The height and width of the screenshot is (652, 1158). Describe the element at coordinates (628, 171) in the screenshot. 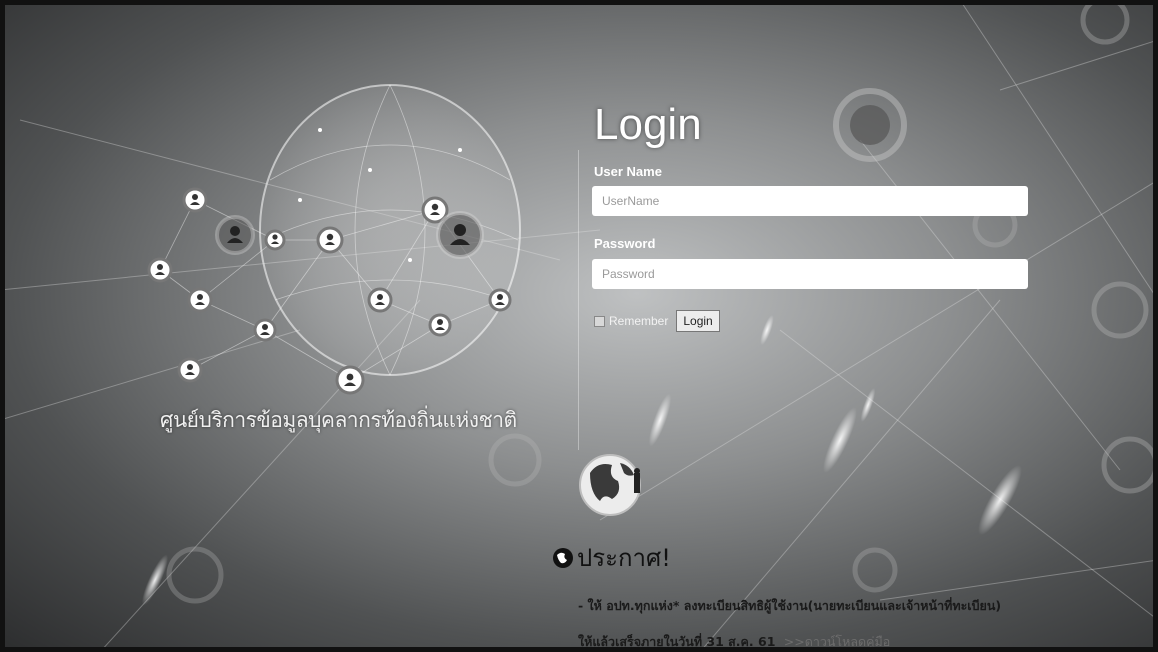

I see `username-label: User Name` at that location.